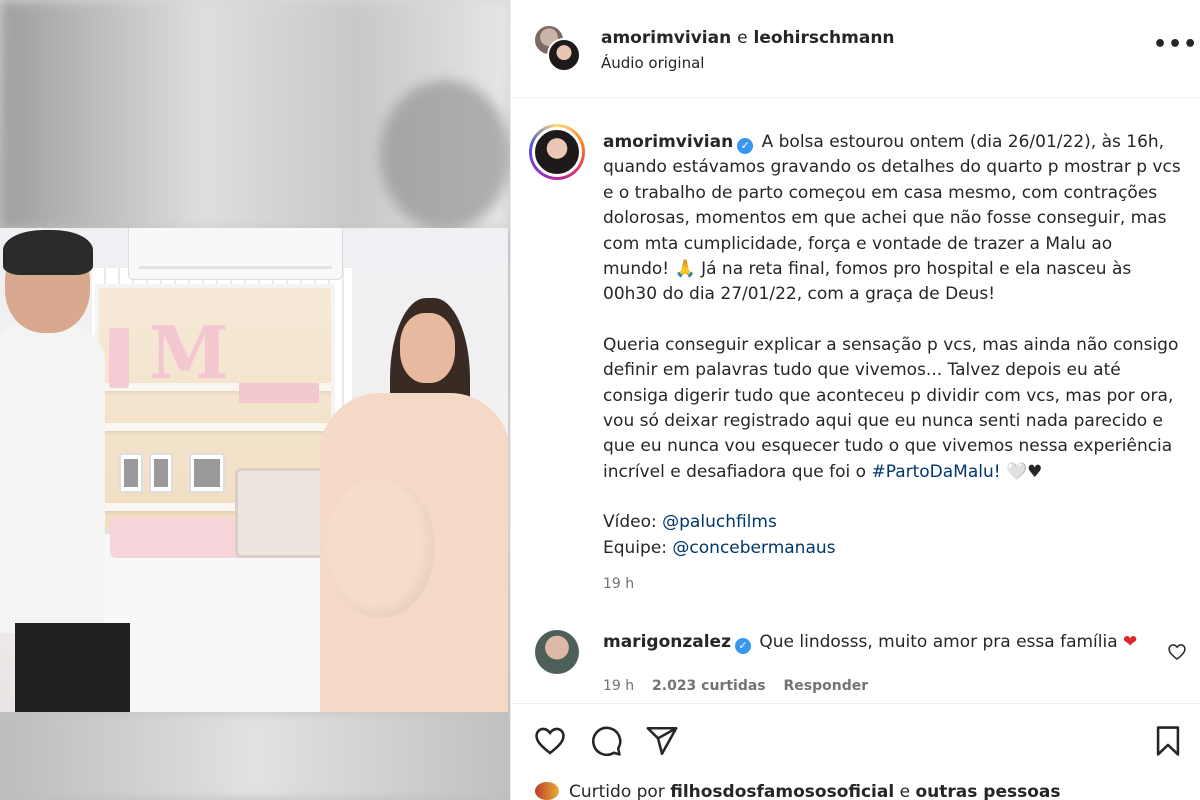  Describe the element at coordinates (619, 584) in the screenshot. I see `caption-timestamp: 19 h` at that location.